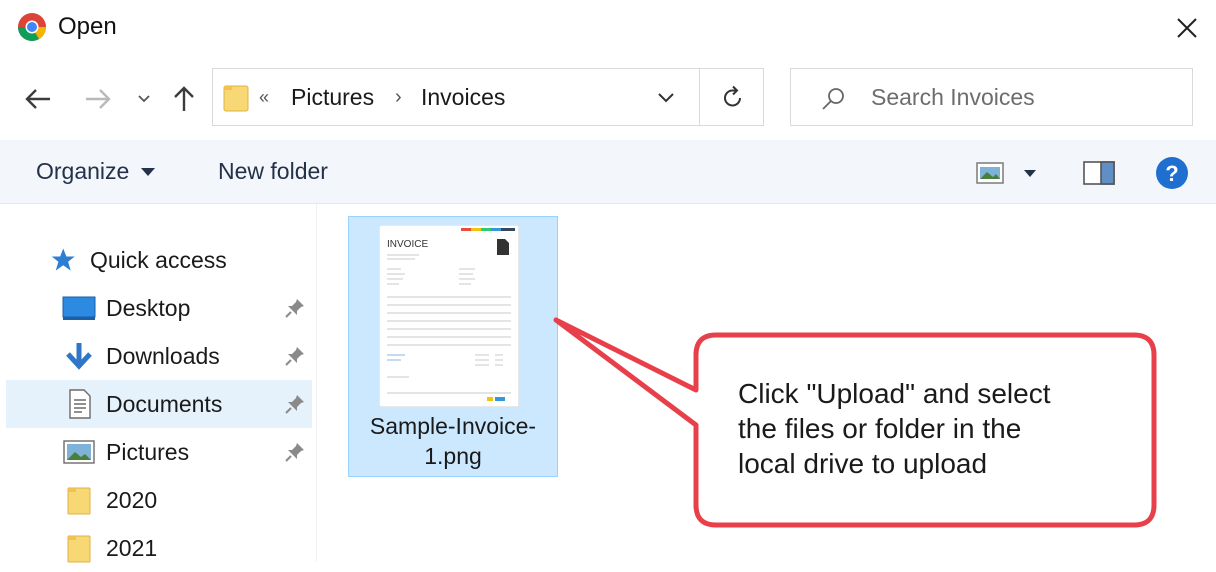 This screenshot has height=572, width=1216. What do you see at coordinates (159, 548) in the screenshot?
I see `sidebar-item-2021: 2021` at bounding box center [159, 548].